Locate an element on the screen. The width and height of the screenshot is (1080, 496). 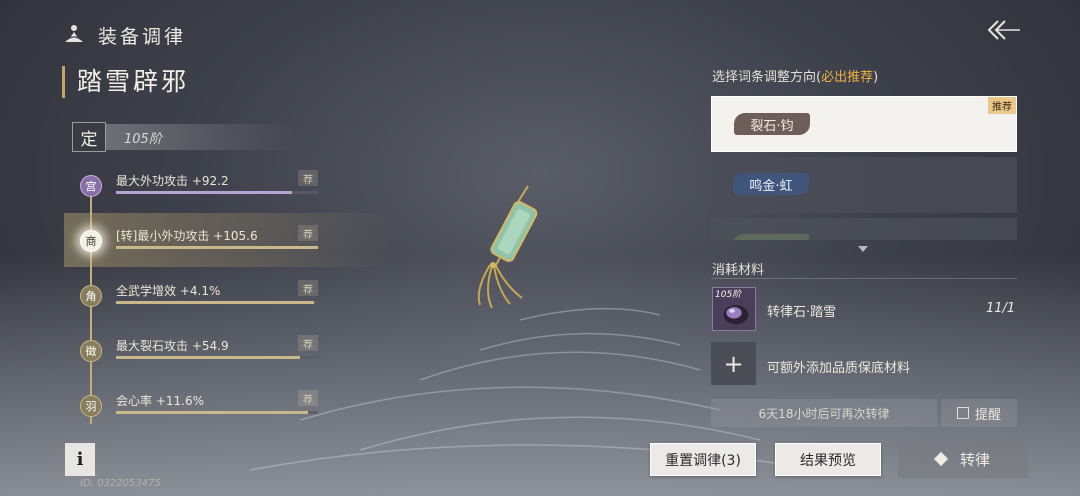
stat-row: 角 全武学增效 +4.1% 荐 is located at coordinates (229, 295).